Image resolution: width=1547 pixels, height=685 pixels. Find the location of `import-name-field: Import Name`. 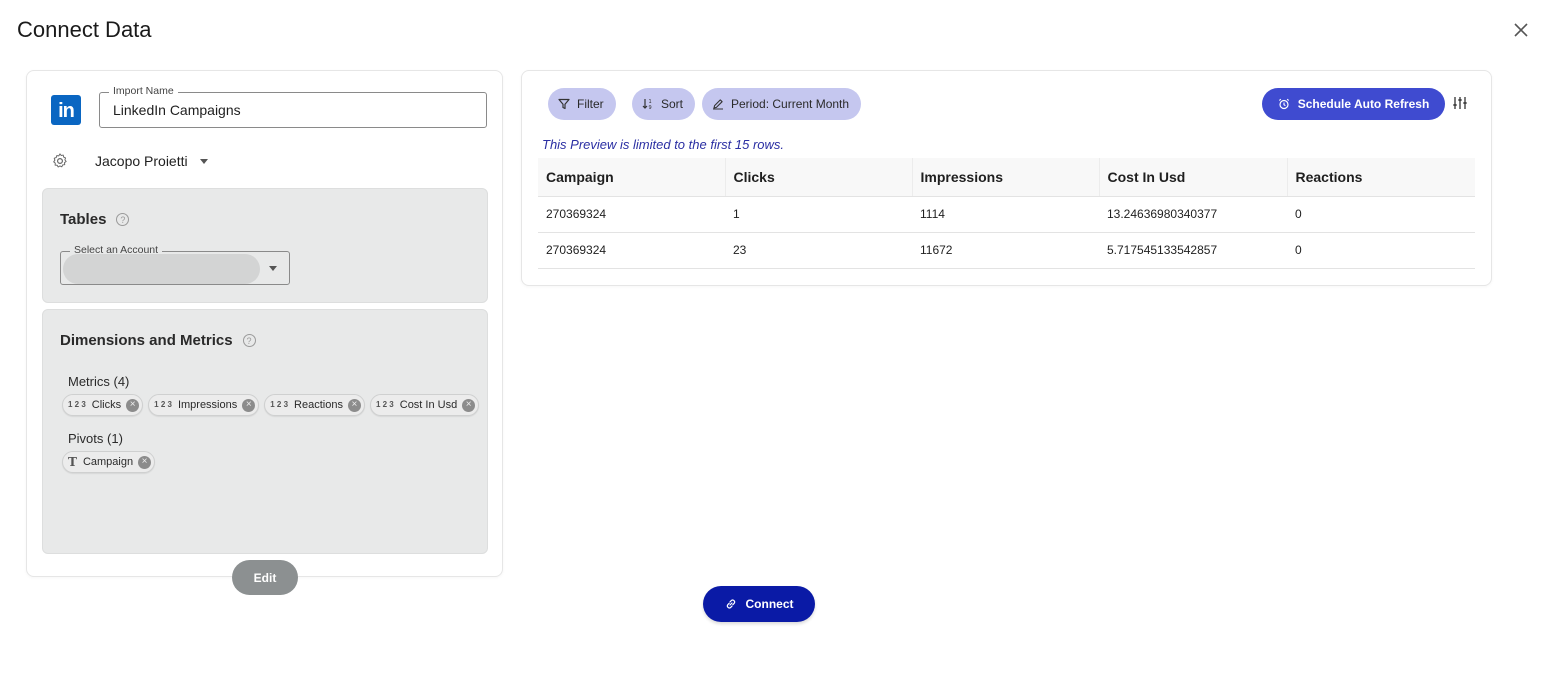

import-name-field: Import Name is located at coordinates (293, 106).